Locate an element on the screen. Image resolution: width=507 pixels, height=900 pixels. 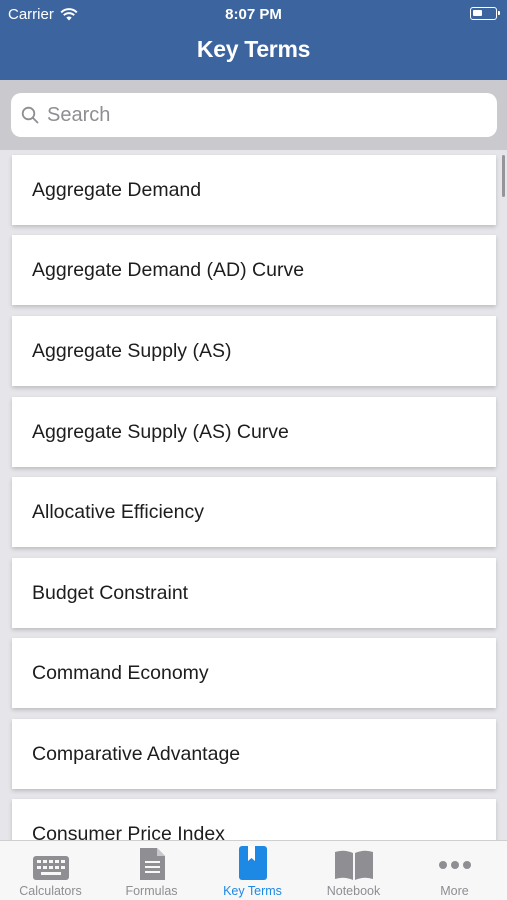
list-item: Aggregate Supply (AS) Curve is located at coordinates (254, 432).